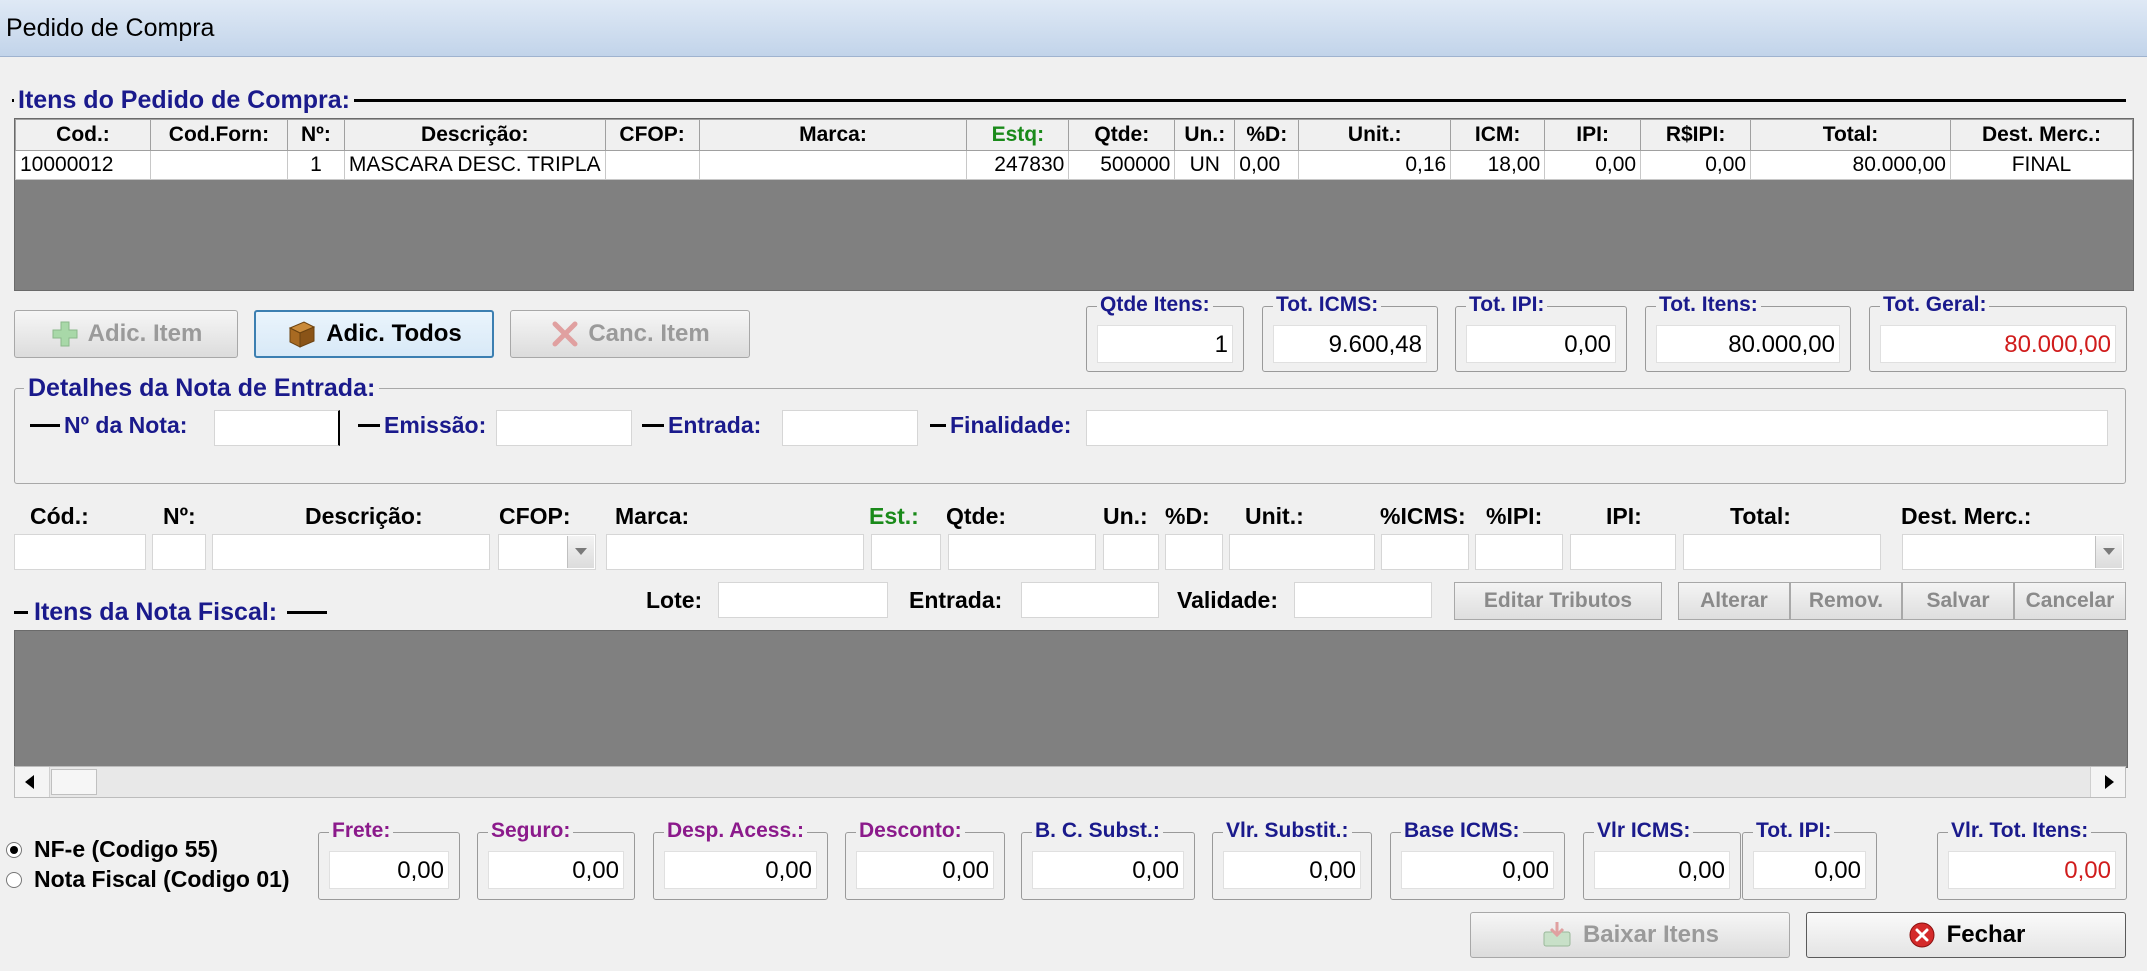 The height and width of the screenshot is (971, 2147). What do you see at coordinates (74, 782) in the screenshot?
I see `scroll-thumb` at bounding box center [74, 782].